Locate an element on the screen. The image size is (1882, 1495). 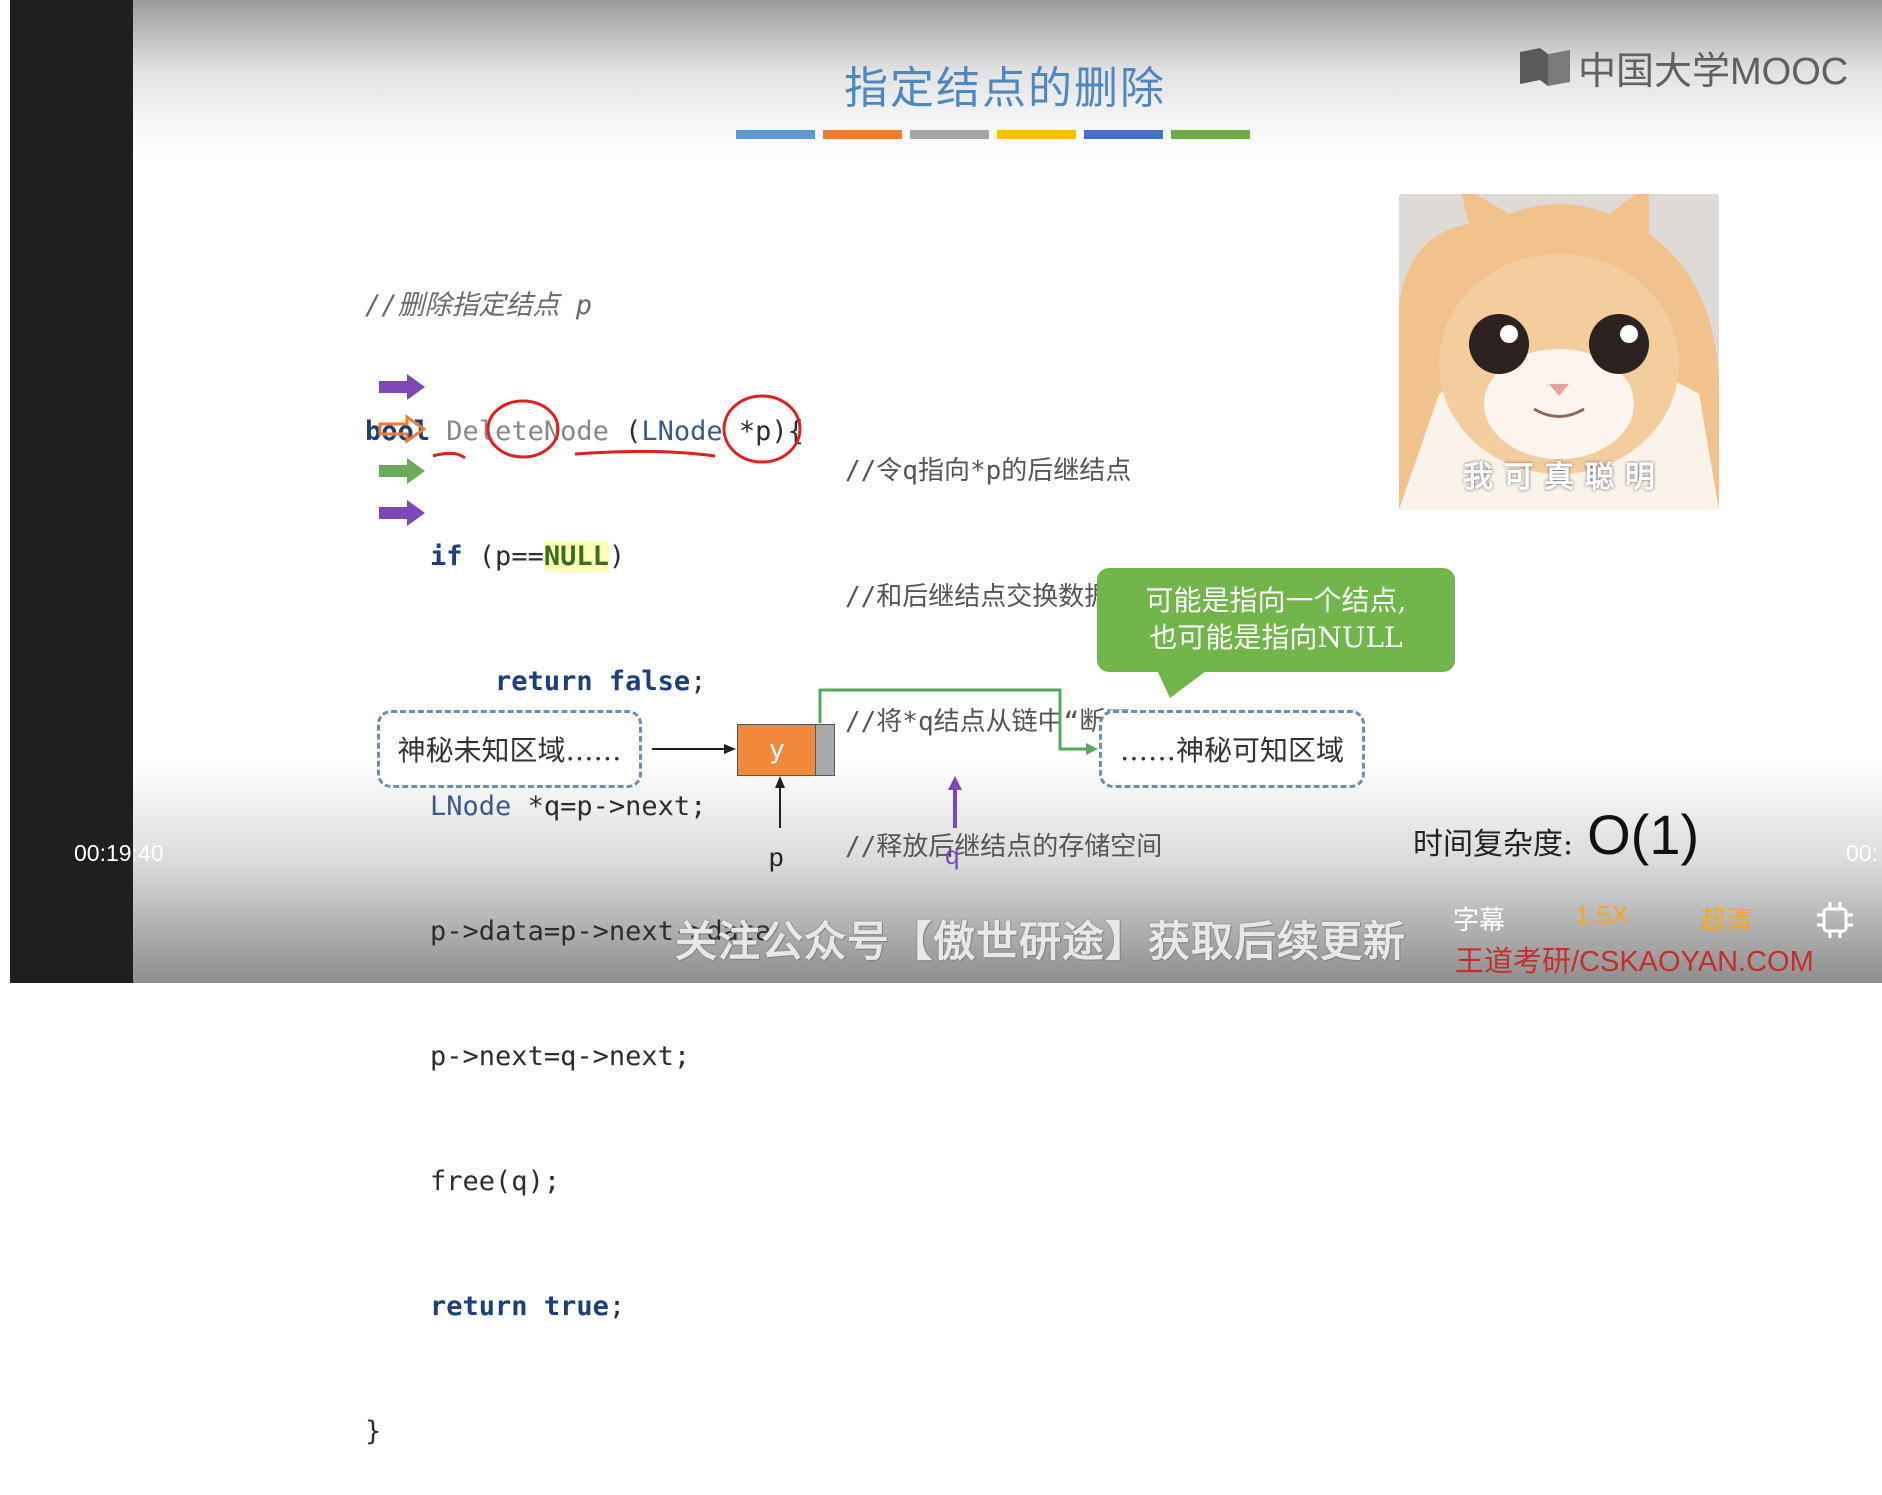
kw-return: return is located at coordinates (544, 681).